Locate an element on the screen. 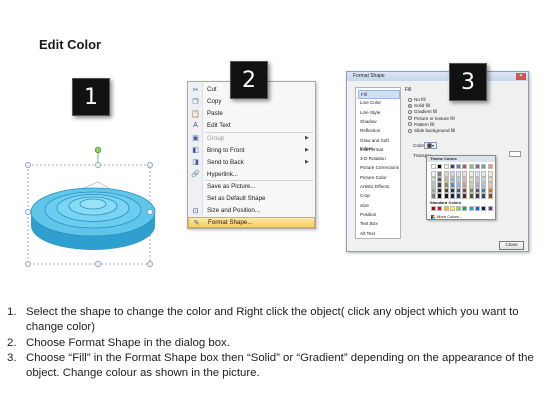 The width and height of the screenshot is (560, 420). dialog-nav-size: Size is located at coordinates (379, 206).